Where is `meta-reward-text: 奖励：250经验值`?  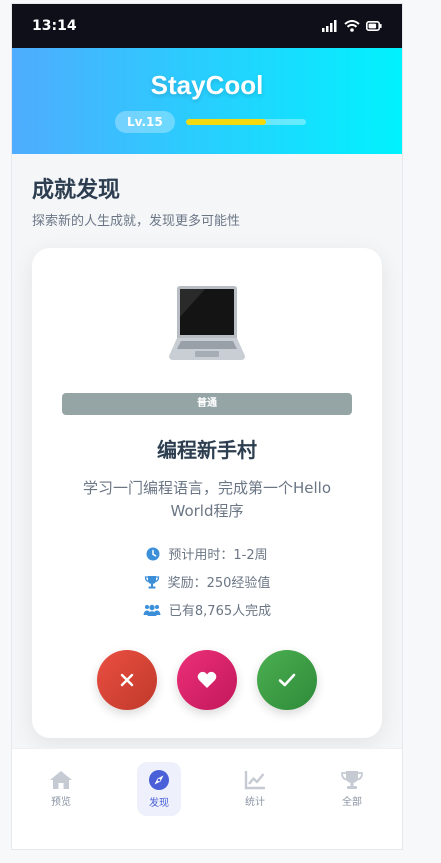 meta-reward-text: 奖励：250经验值 is located at coordinates (219, 583).